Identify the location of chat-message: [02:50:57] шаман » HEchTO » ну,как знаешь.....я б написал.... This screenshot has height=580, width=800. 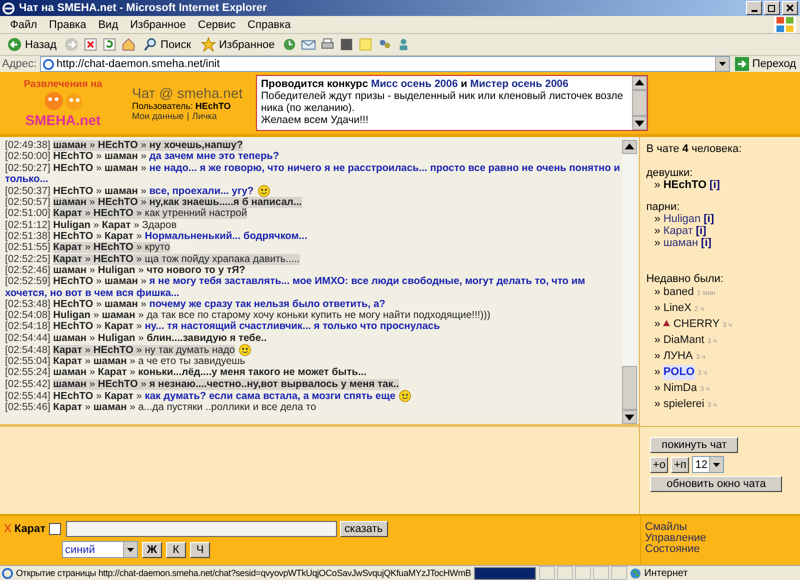
(153, 202).